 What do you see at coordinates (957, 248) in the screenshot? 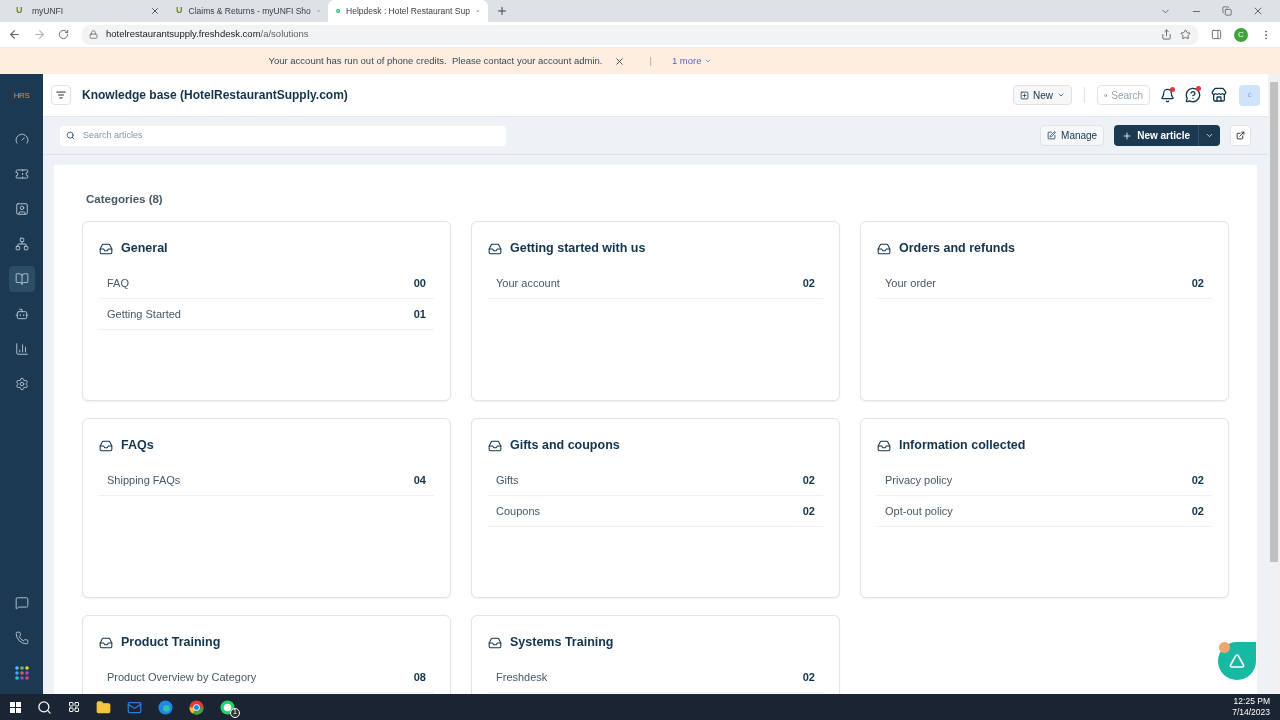
I see `category-title: Orders and refunds` at bounding box center [957, 248].